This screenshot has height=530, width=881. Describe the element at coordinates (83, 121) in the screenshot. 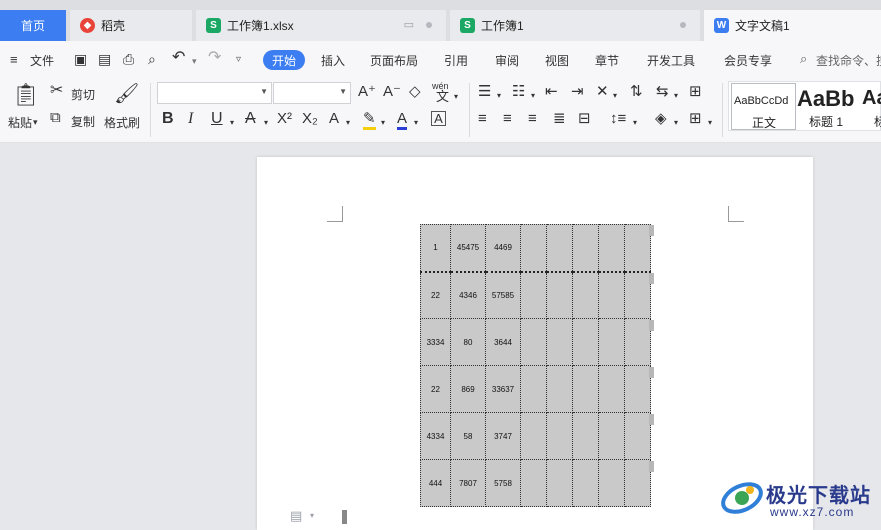

I see `copy-button: 复制` at that location.